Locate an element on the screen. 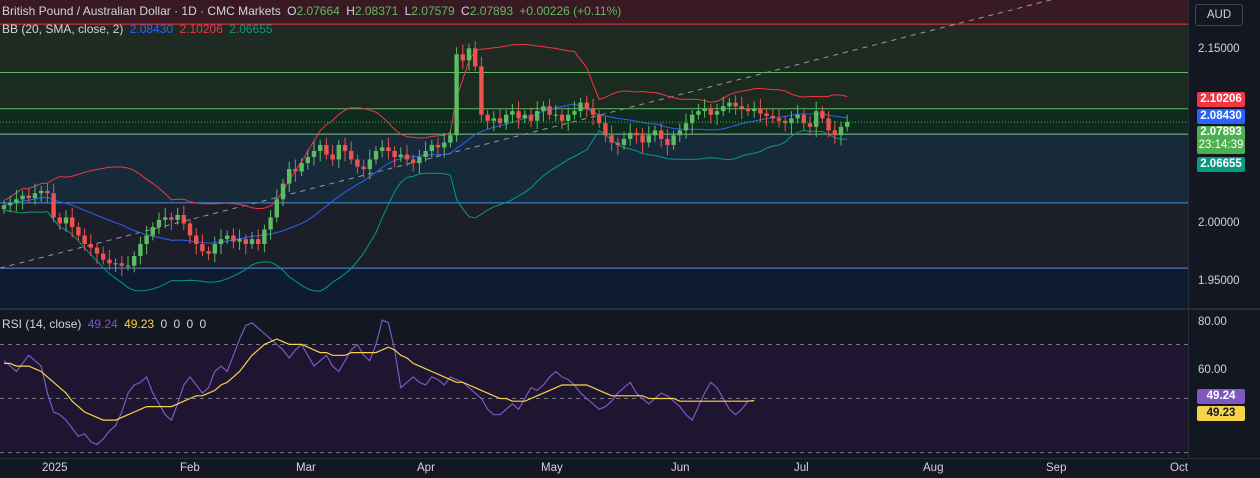  currency-selector: AUD is located at coordinates (1219, 15).